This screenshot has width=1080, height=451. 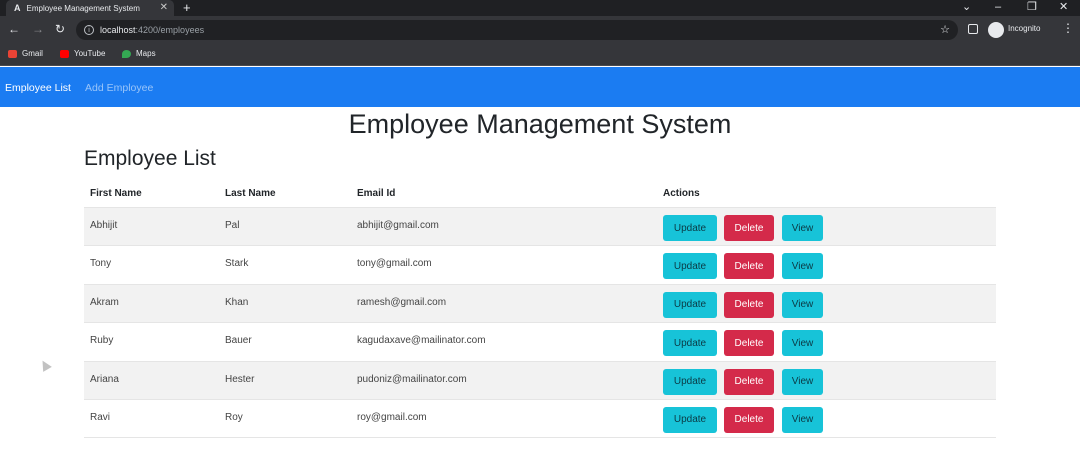 I want to click on angular-favicon-icon: A, so click(x=17, y=8).